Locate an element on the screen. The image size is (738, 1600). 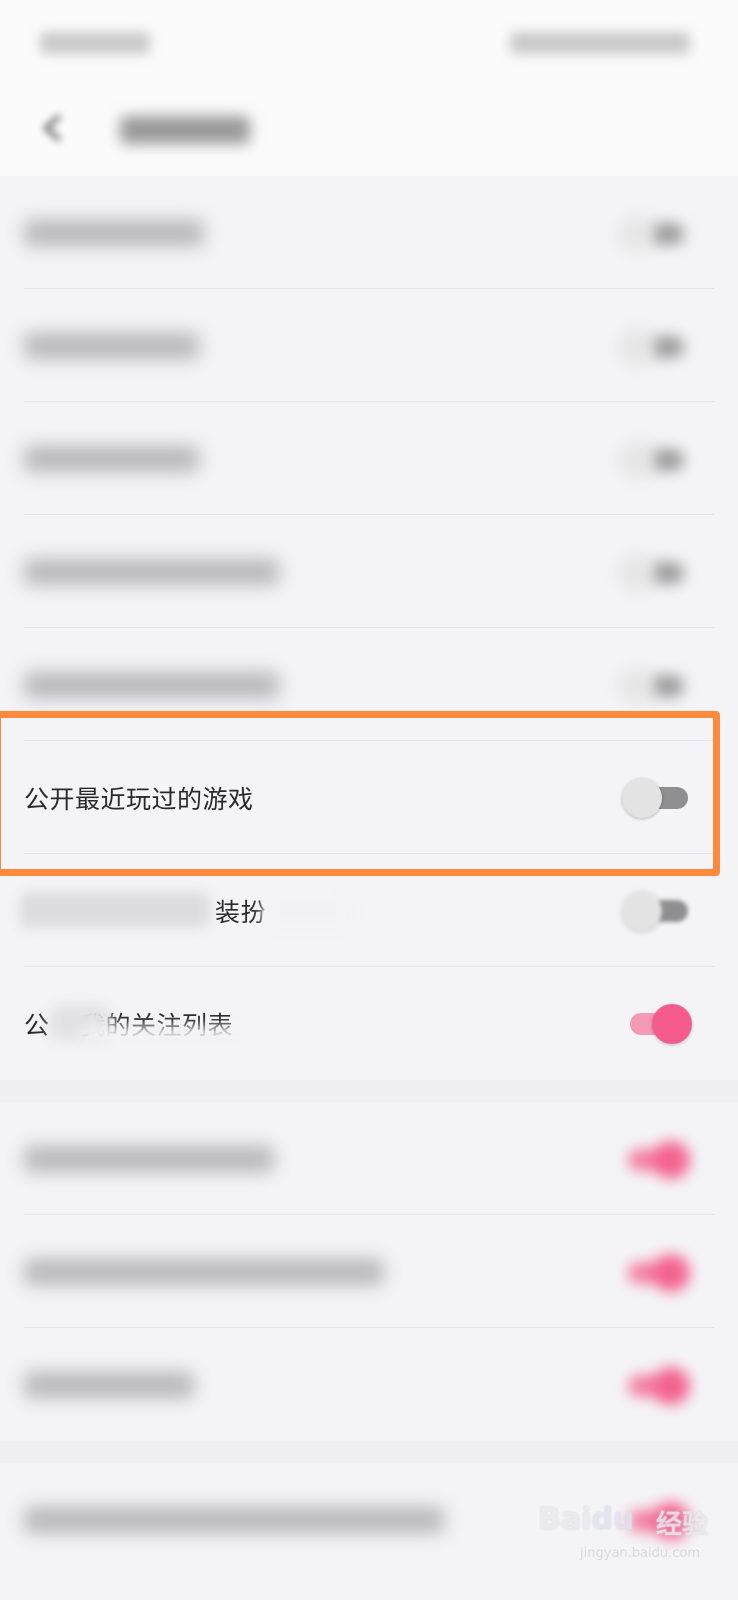
baidu-jingyan-watermark: Baidu 经验 jingyan.baidu.com is located at coordinates (623, 1528).